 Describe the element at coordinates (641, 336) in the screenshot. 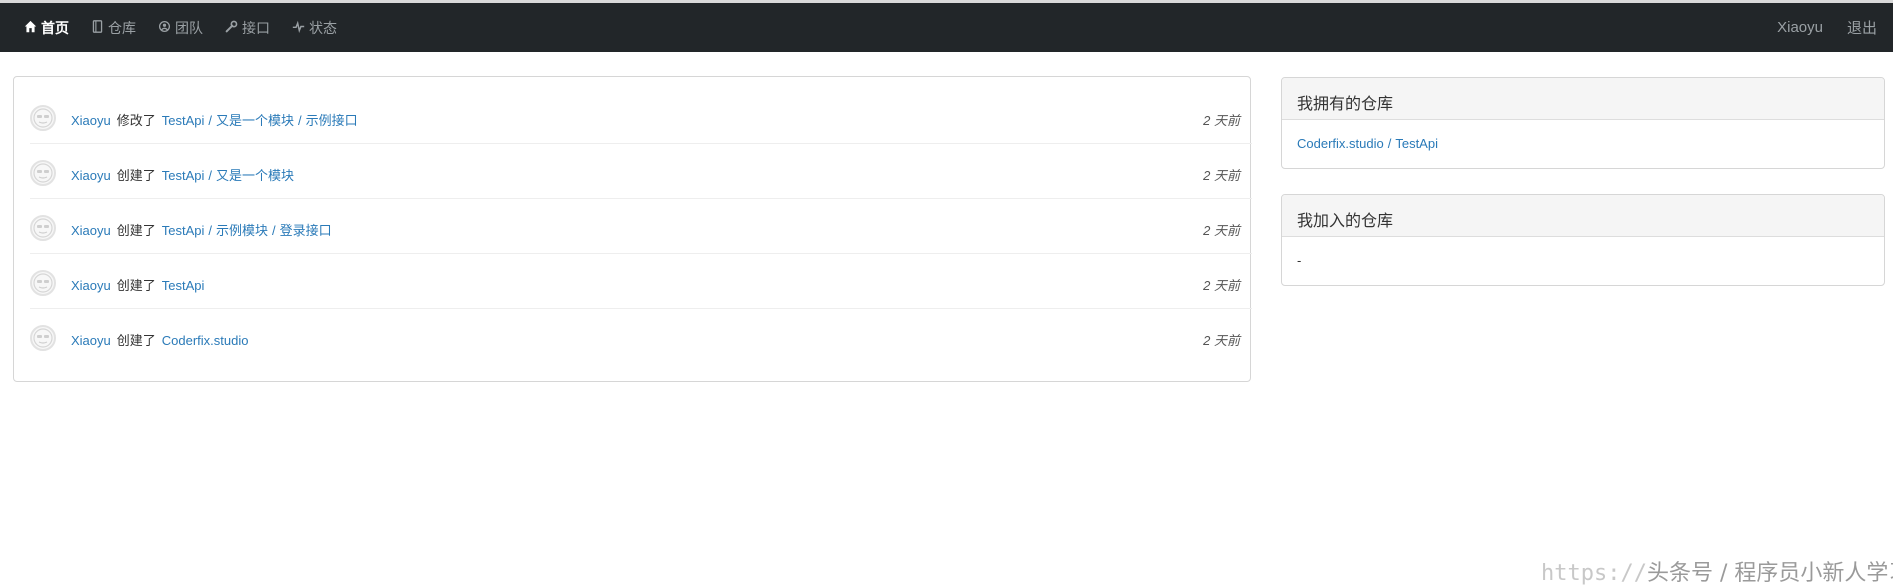

I see `feed-item: Xiaoyu 创建了 Coderfix.studio 2 天前` at that location.